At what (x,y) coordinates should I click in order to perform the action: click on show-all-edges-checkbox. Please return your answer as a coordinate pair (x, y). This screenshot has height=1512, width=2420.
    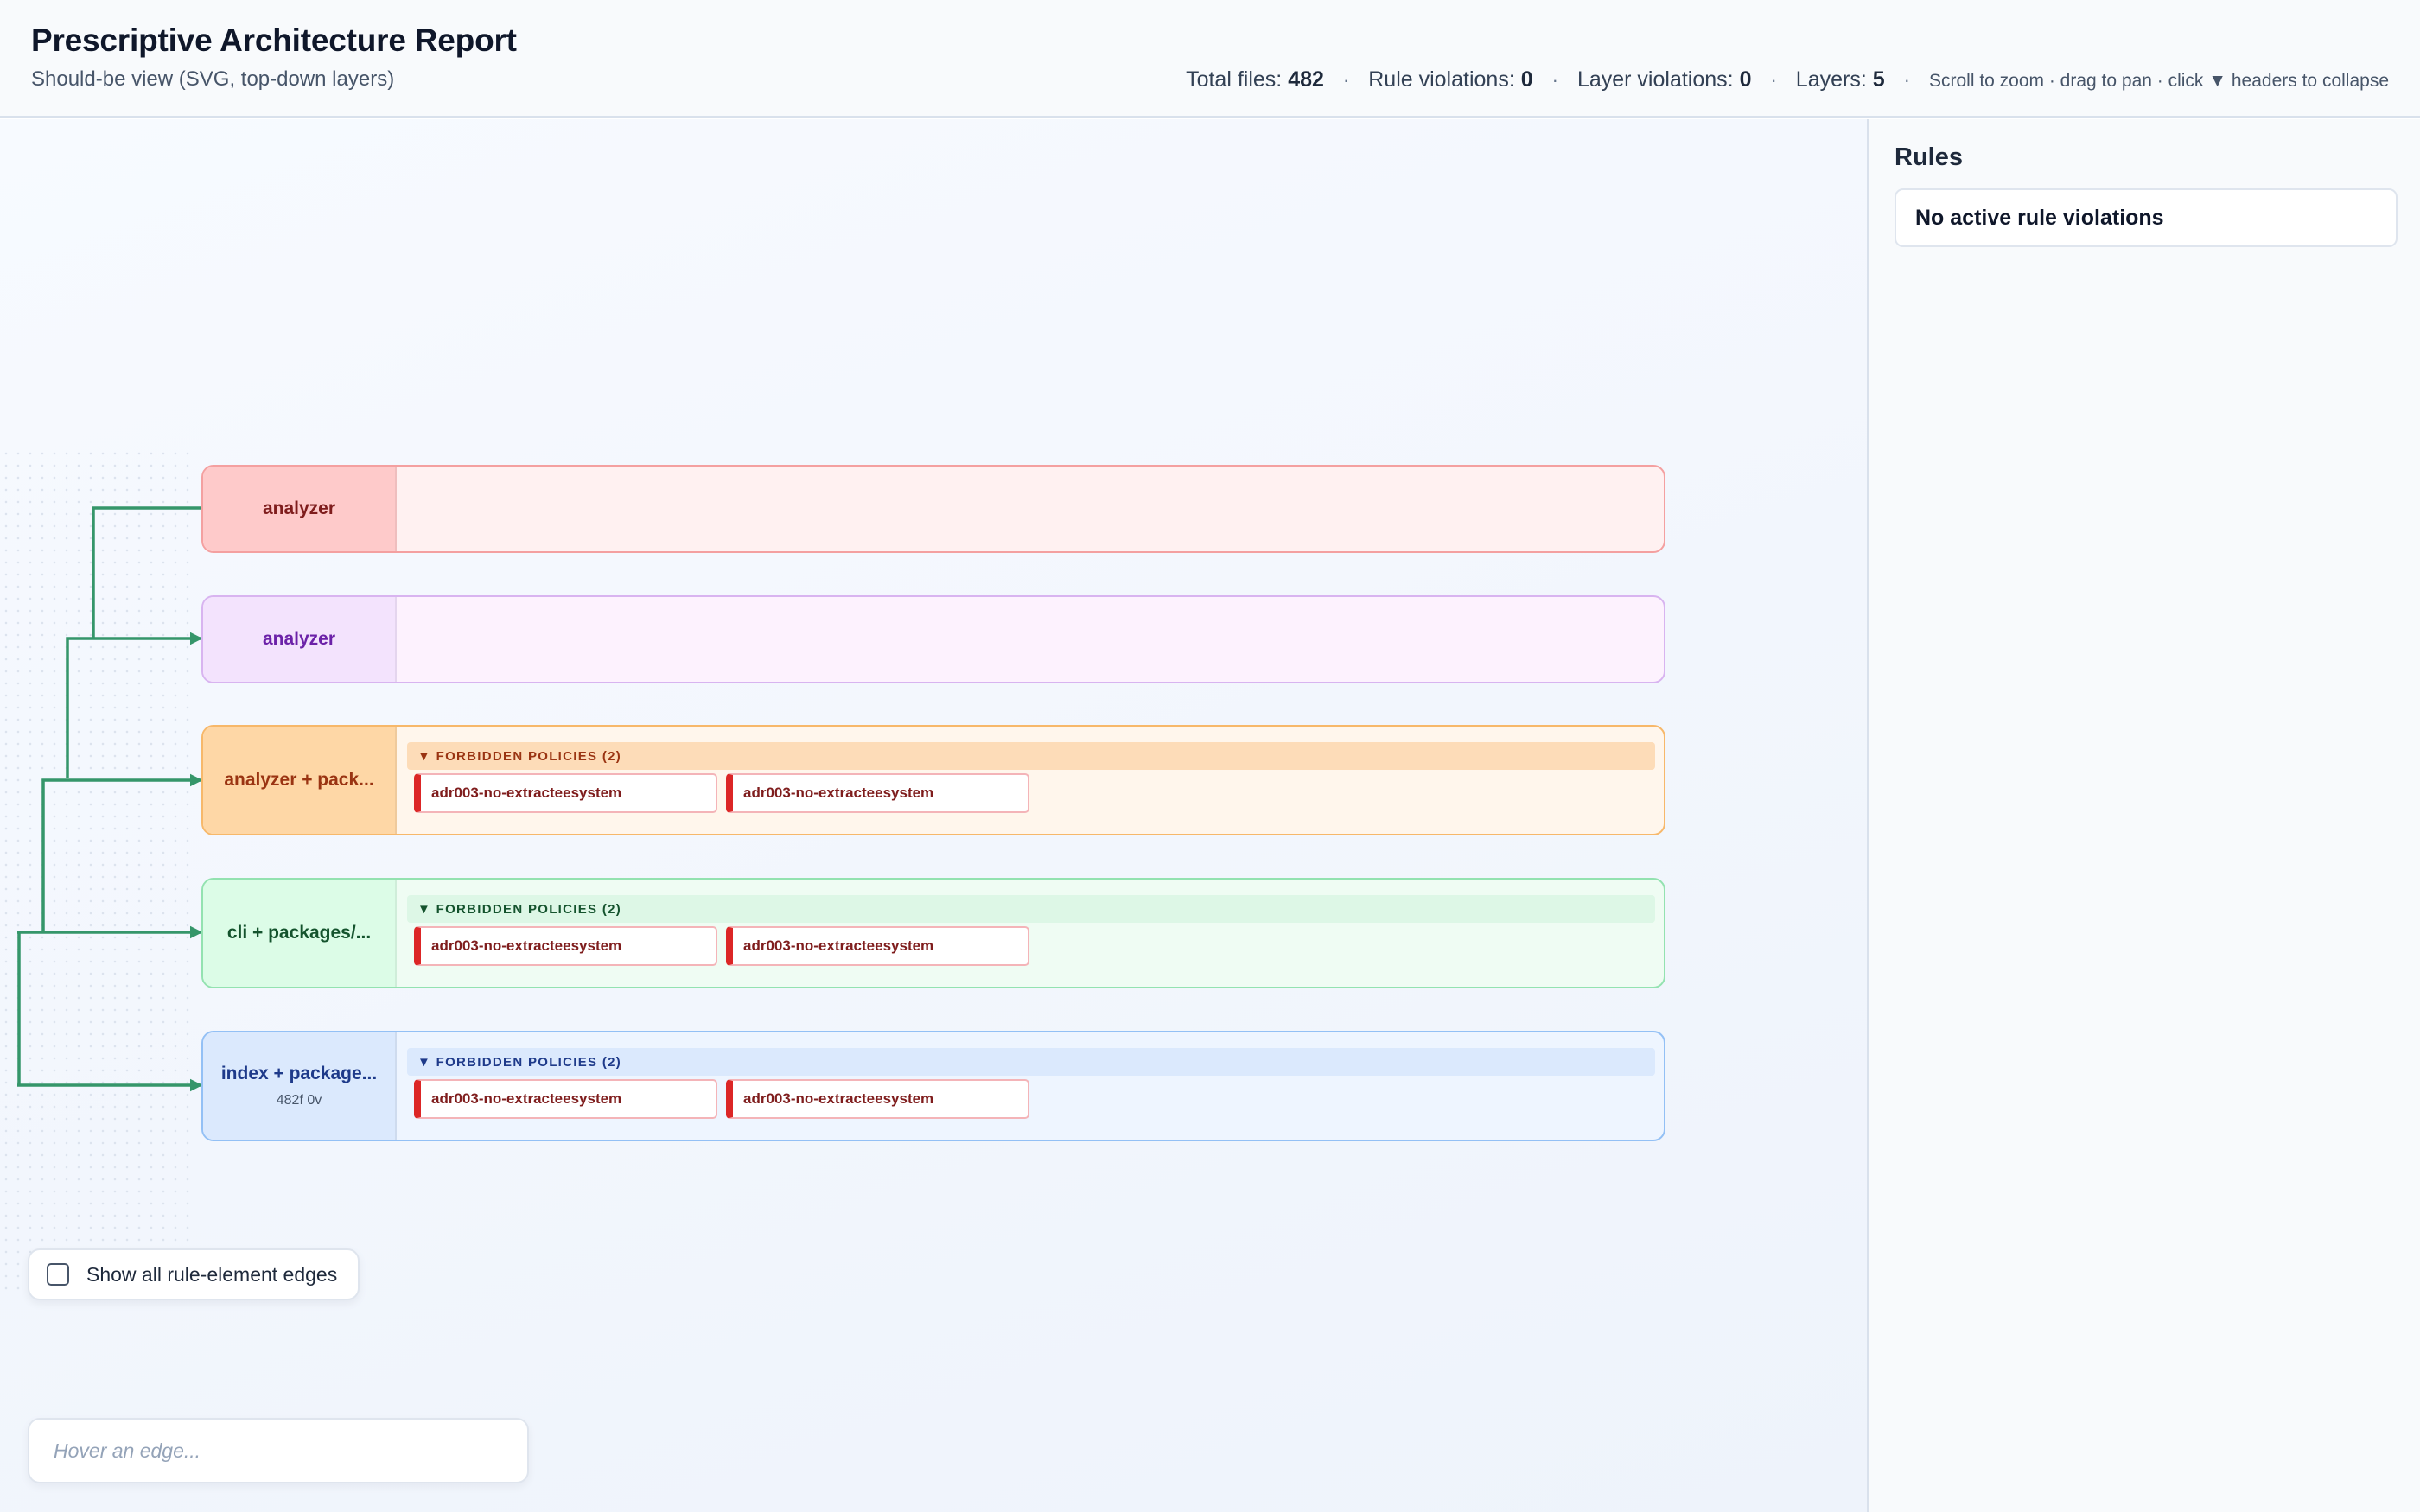
    Looking at the image, I should click on (58, 1274).